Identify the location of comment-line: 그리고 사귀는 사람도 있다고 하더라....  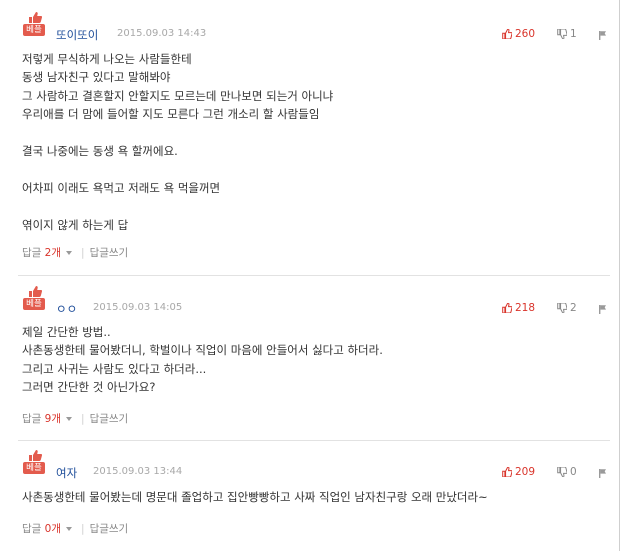
(114, 368).